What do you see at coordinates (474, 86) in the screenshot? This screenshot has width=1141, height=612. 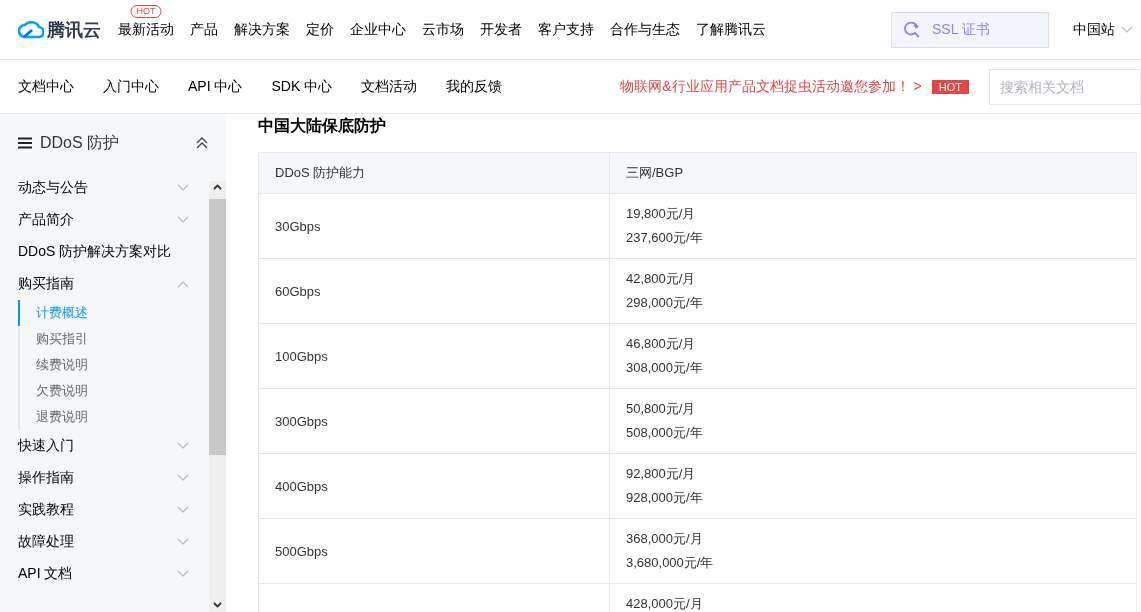 I see `doc-nav-link: 我的反馈` at bounding box center [474, 86].